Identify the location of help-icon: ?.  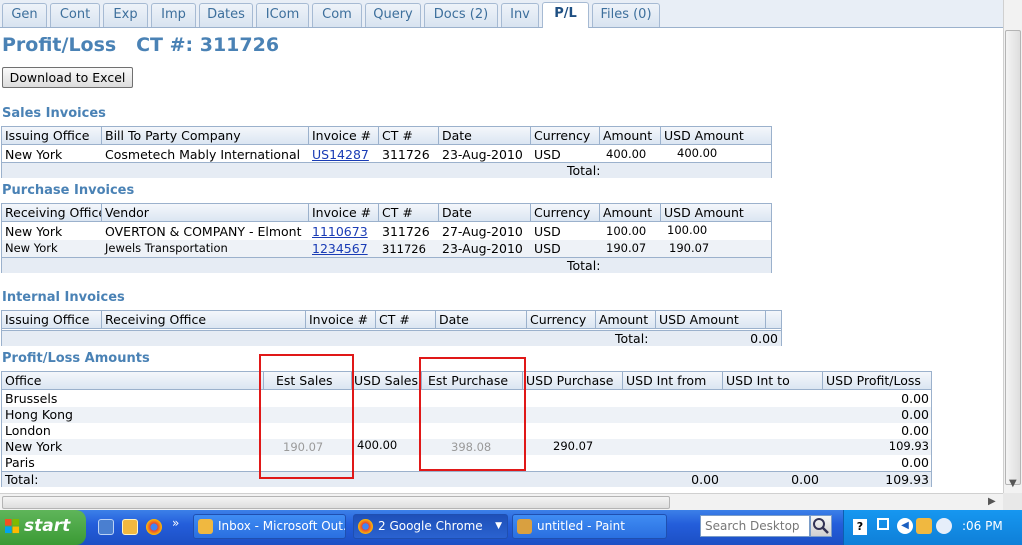
(860, 527).